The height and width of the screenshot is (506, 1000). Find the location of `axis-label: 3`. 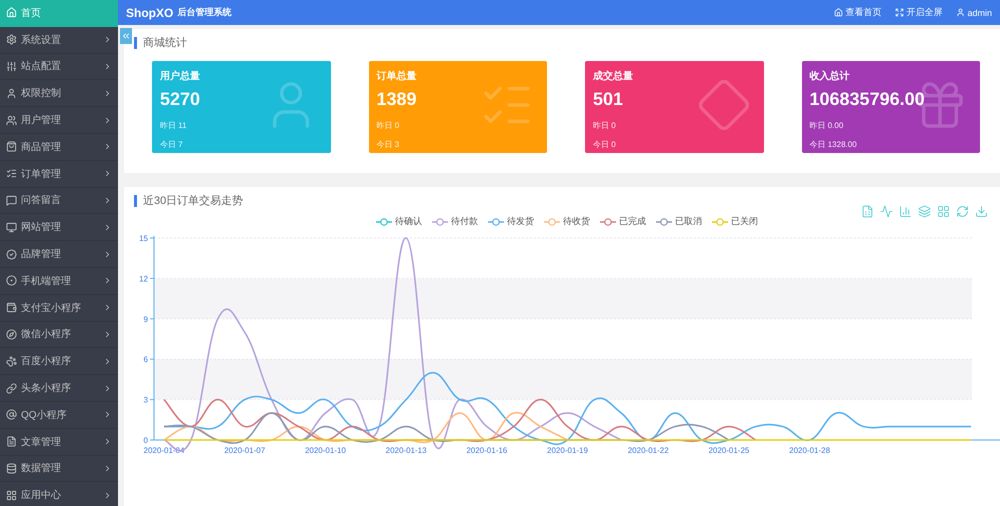

axis-label: 3 is located at coordinates (146, 400).